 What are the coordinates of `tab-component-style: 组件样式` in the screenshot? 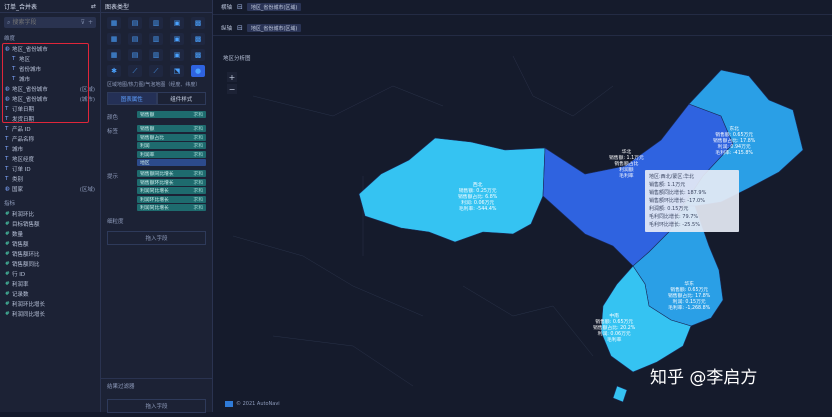 It's located at (181, 98).